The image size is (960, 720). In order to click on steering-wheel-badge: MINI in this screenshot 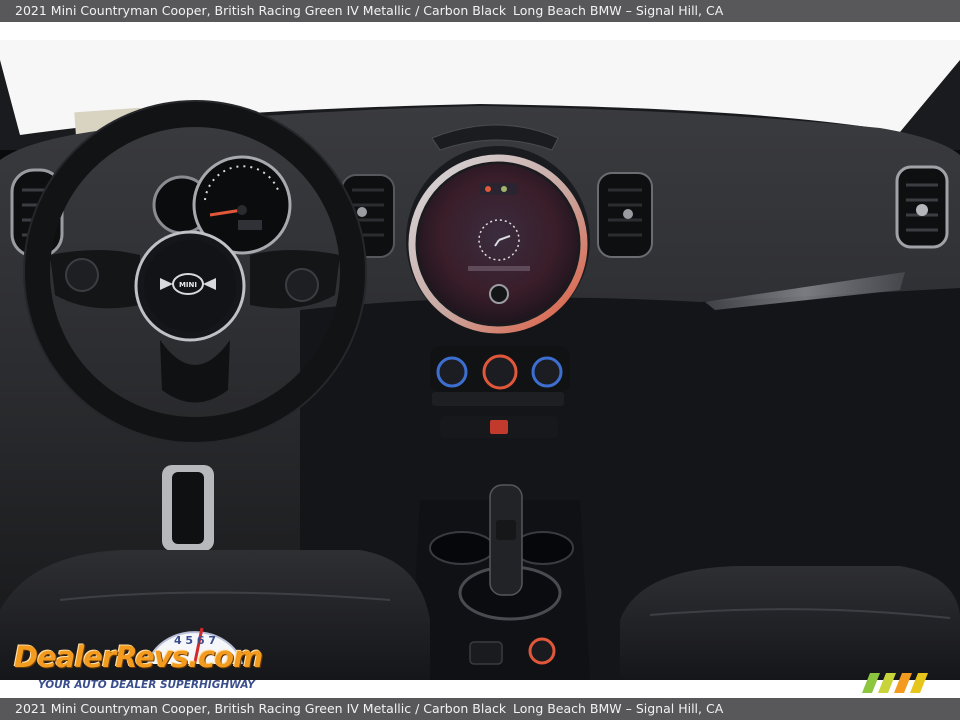, I will do `click(188, 285)`.